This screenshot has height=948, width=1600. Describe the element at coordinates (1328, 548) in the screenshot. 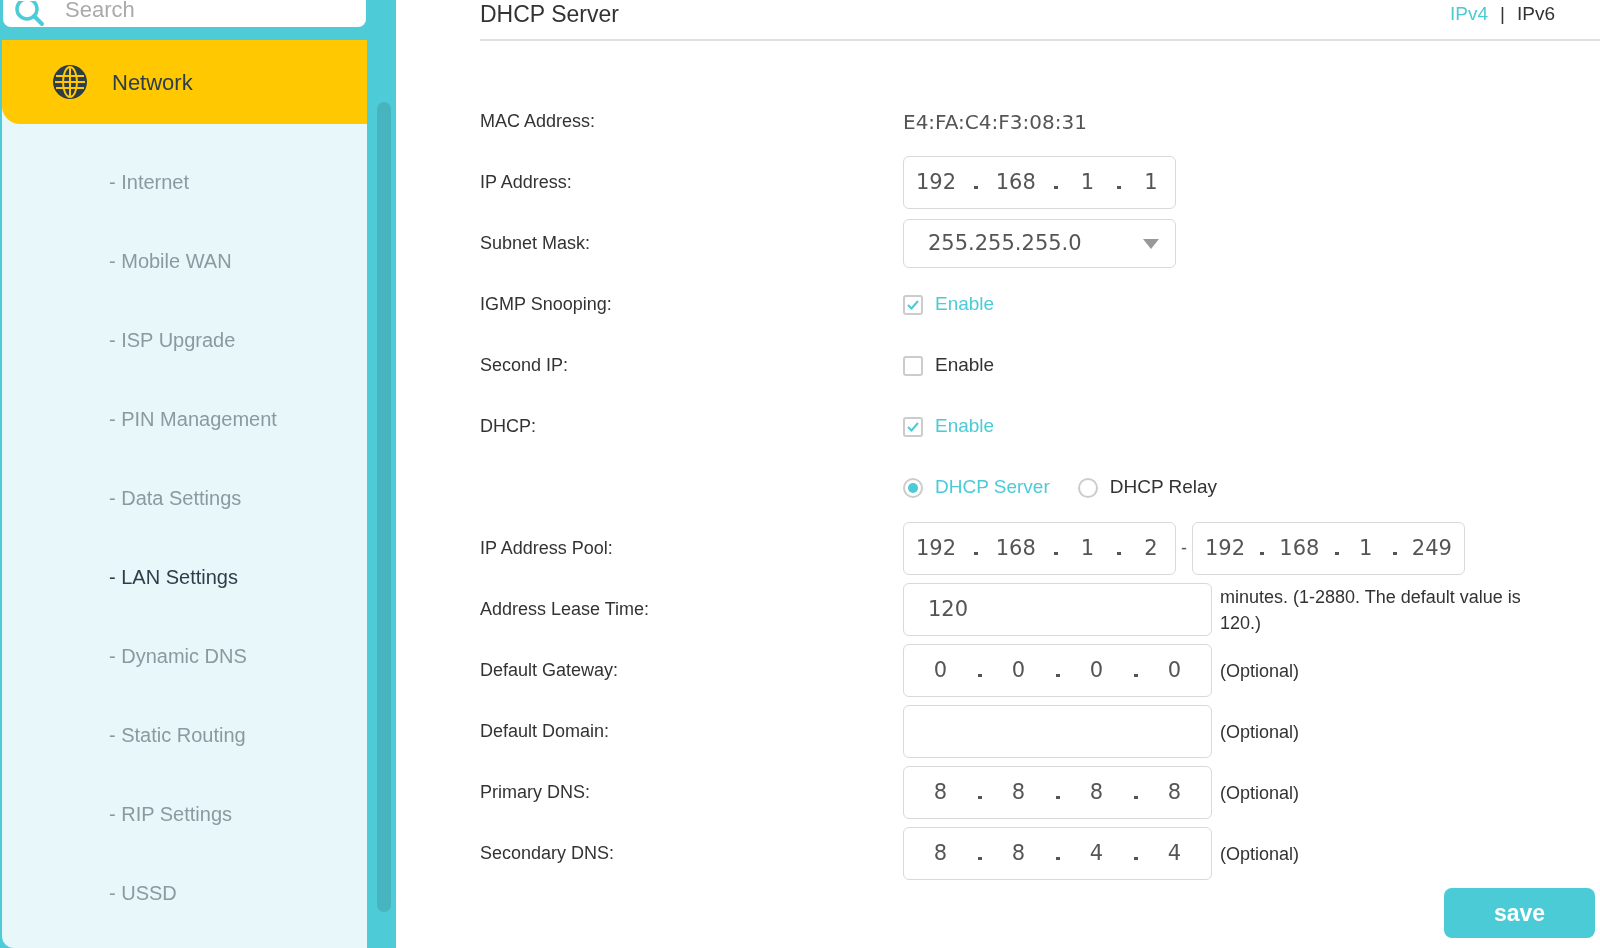

I see `ip-address-field: 192 168 1 249` at that location.